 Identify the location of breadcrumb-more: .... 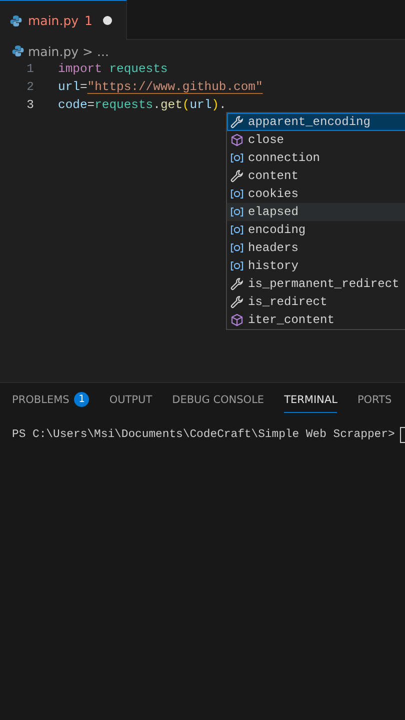
(103, 51).